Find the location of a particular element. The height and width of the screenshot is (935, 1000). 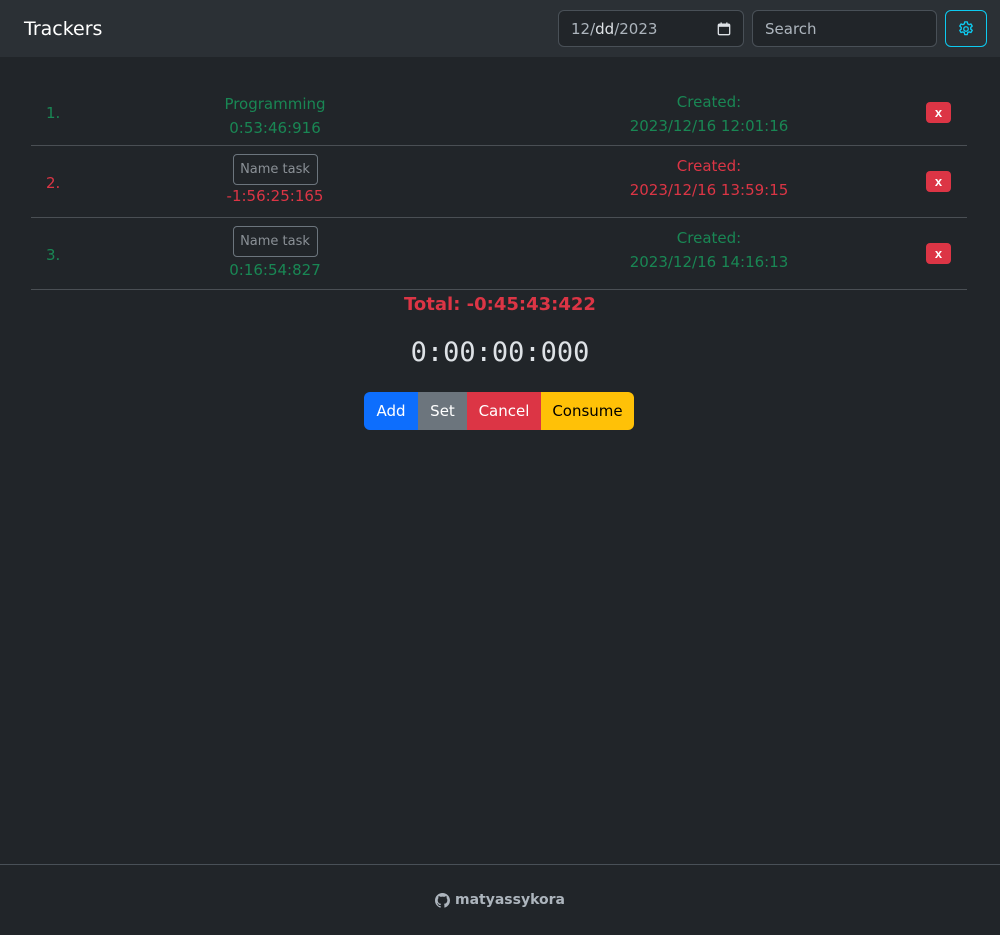

created-timestamp: 2023/12/16 14:16:13 is located at coordinates (709, 262).